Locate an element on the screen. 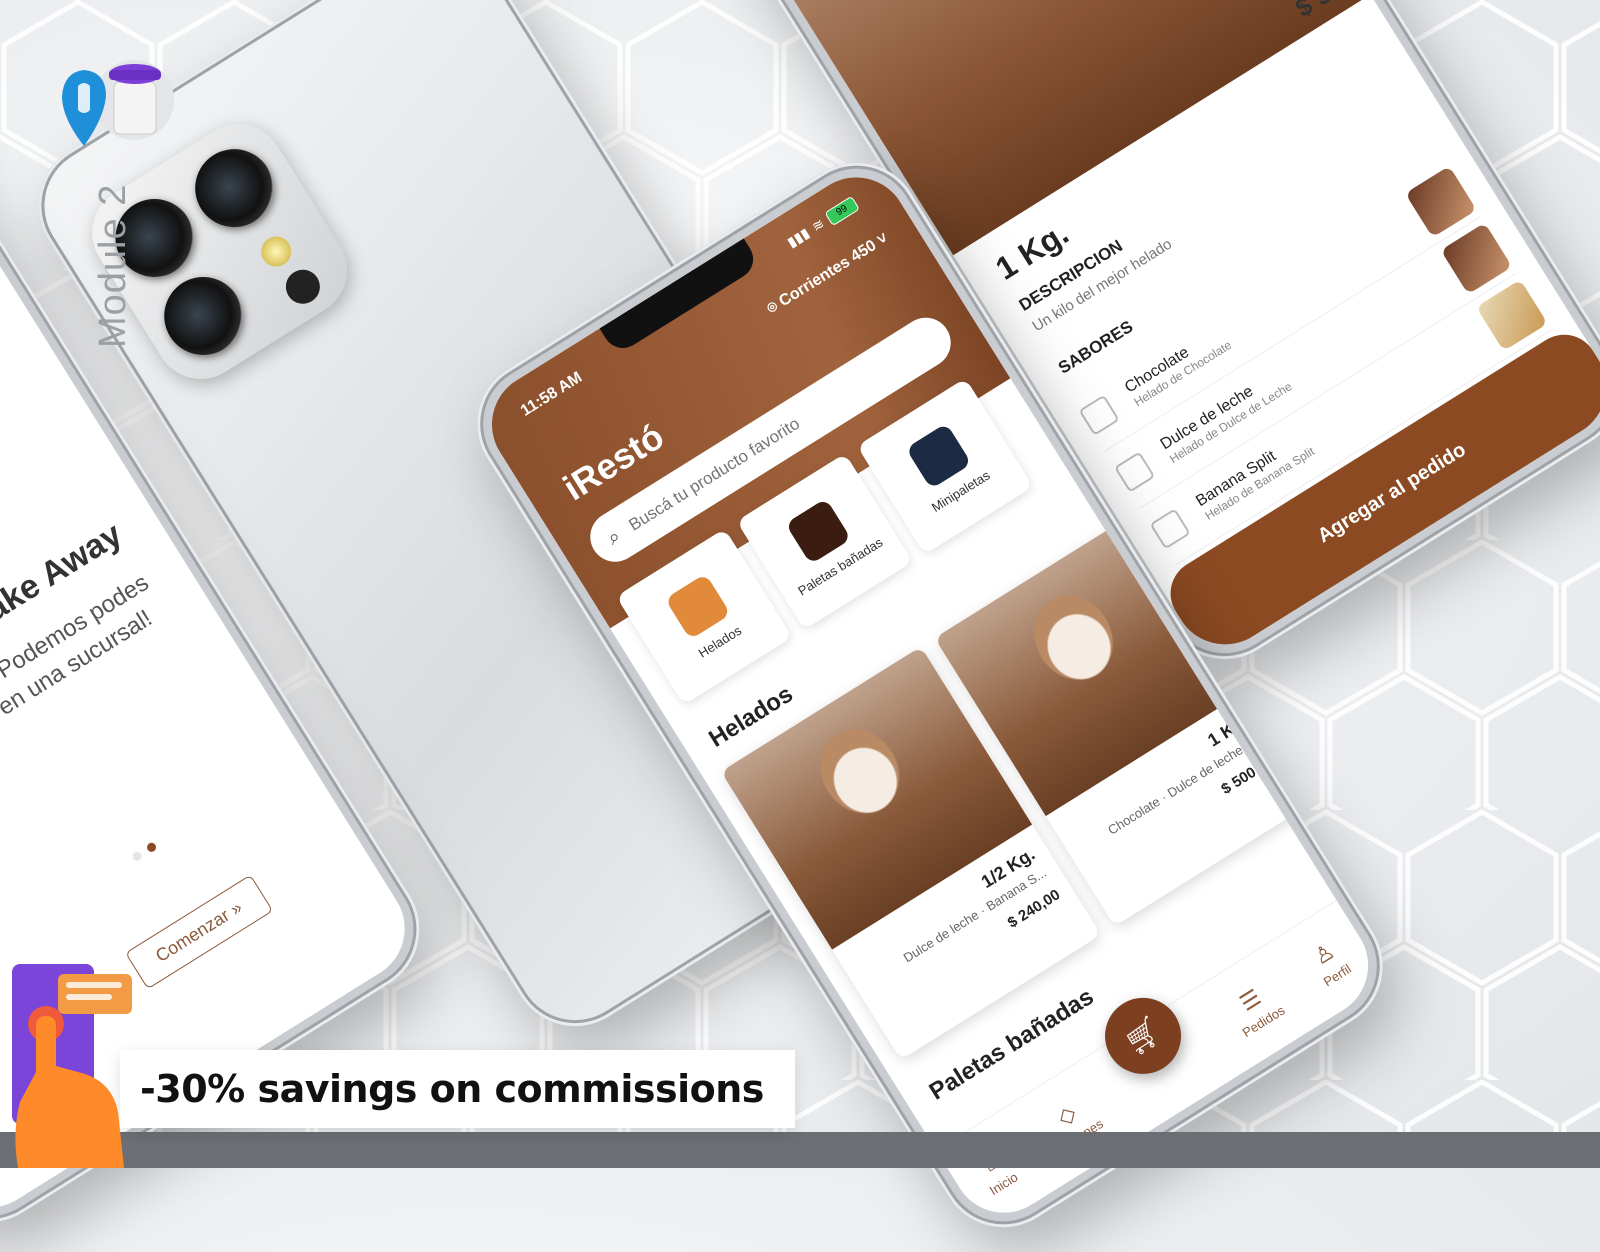 This screenshot has height=1252, width=1600. tab-pedidos: ☰ Pedidos is located at coordinates (1255, 1008).